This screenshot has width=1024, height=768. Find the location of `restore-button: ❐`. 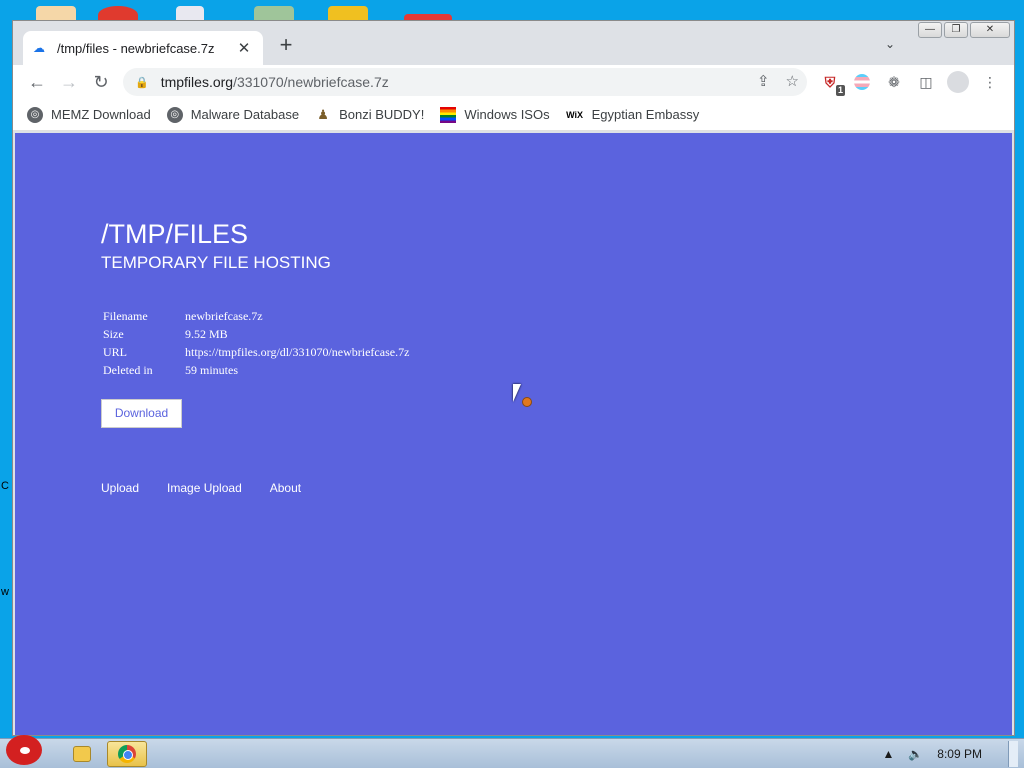

restore-button: ❐ is located at coordinates (956, 30).